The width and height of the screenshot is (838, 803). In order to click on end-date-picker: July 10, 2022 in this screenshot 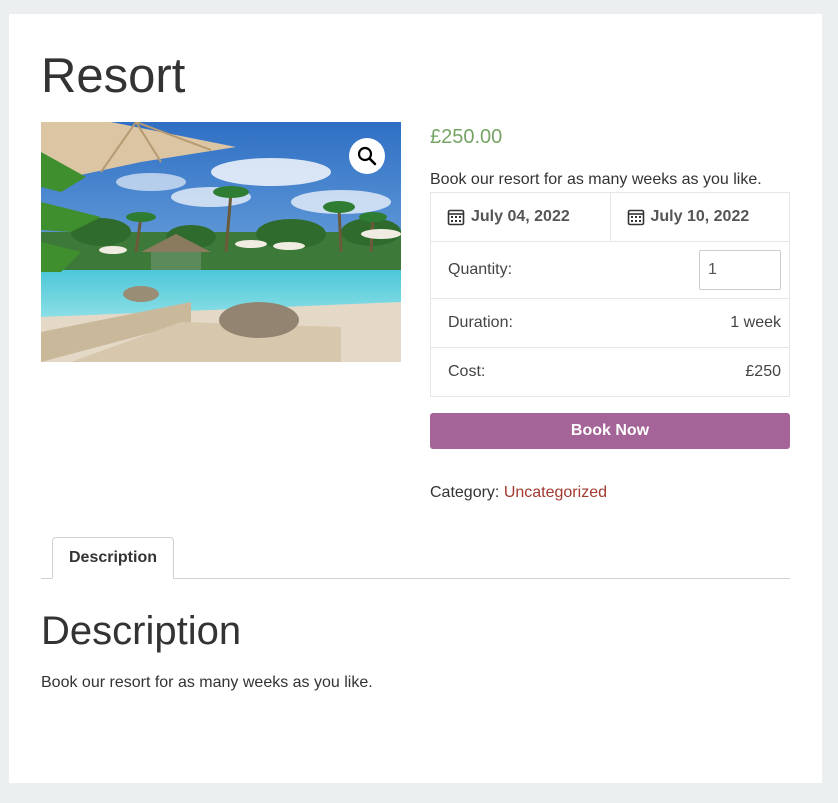, I will do `click(700, 217)`.